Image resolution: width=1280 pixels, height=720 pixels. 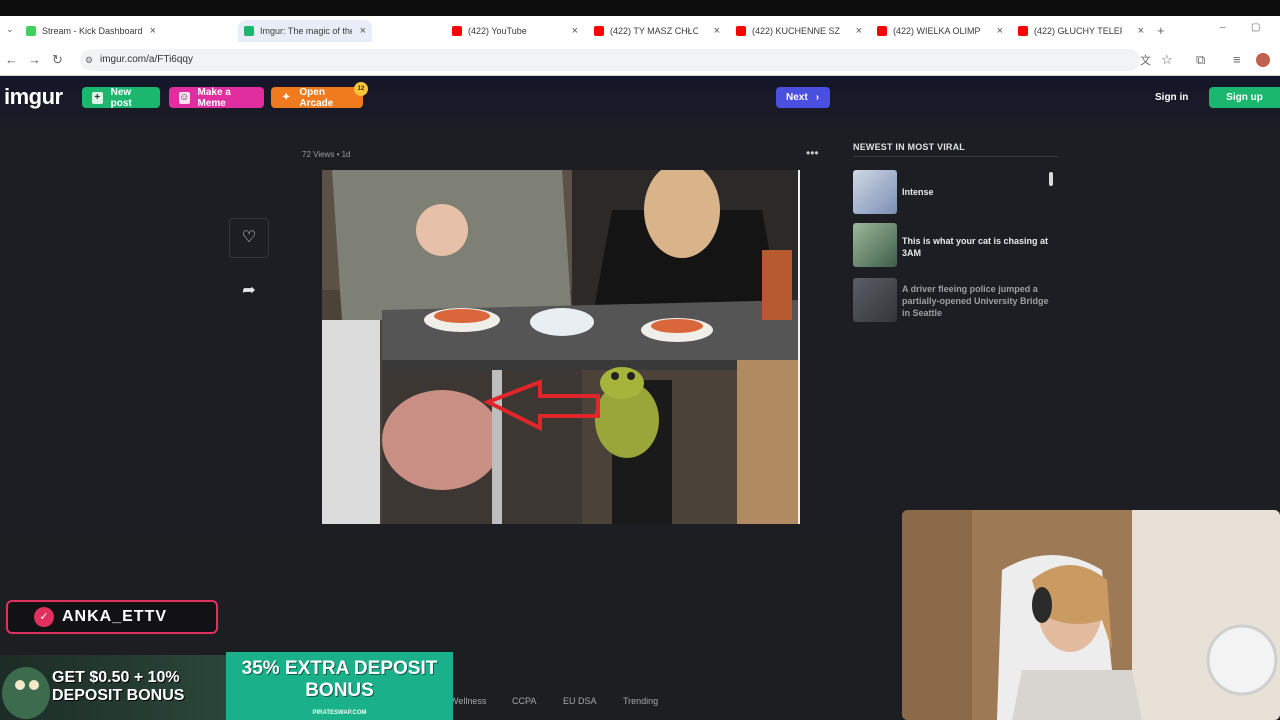 What do you see at coordinates (1255, 27) in the screenshot?
I see `maximize-icon: ▢` at bounding box center [1255, 27].